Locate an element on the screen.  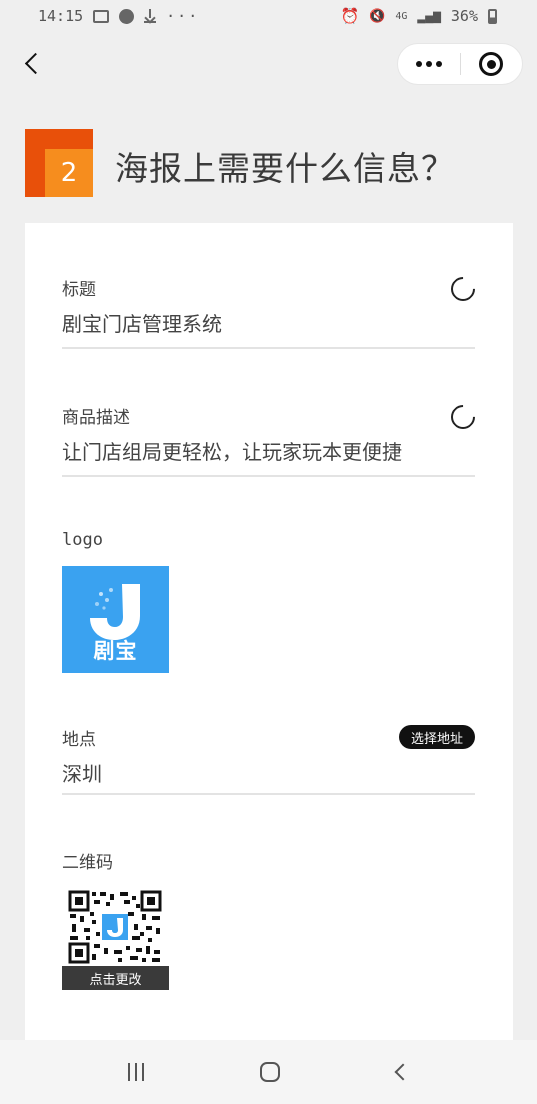
description-field: 商品描述 让门店组局更轻松，让玩家玩本更便捷 is located at coordinates (271, 439).